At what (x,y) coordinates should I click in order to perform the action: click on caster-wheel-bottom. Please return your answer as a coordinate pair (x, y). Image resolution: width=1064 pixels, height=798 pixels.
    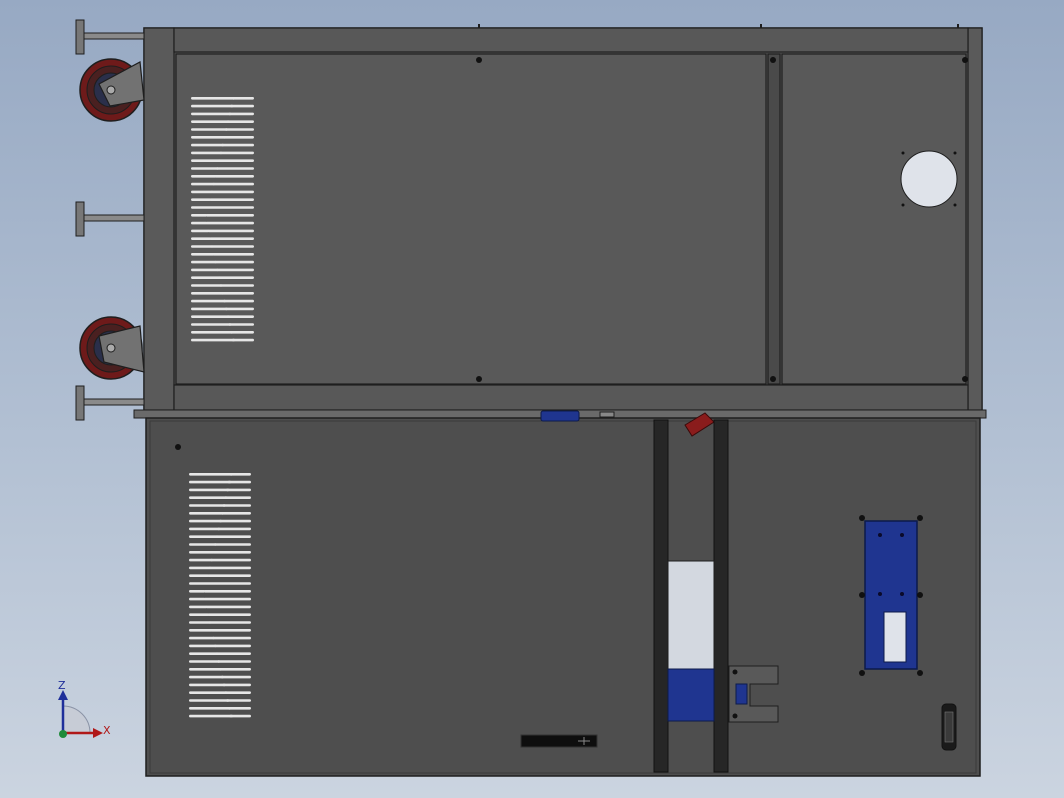
    Looking at the image, I should click on (112, 348).